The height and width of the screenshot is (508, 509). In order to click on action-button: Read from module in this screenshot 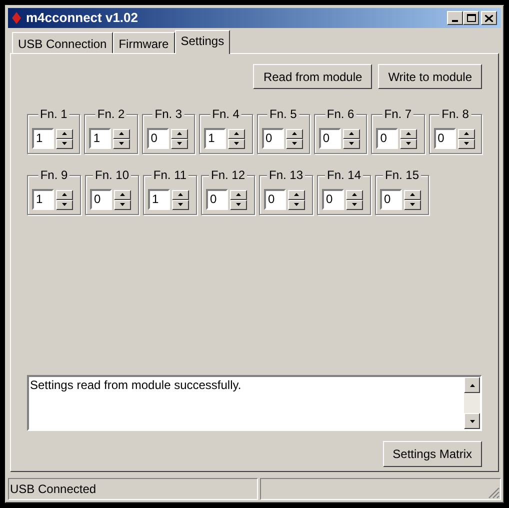, I will do `click(312, 76)`.